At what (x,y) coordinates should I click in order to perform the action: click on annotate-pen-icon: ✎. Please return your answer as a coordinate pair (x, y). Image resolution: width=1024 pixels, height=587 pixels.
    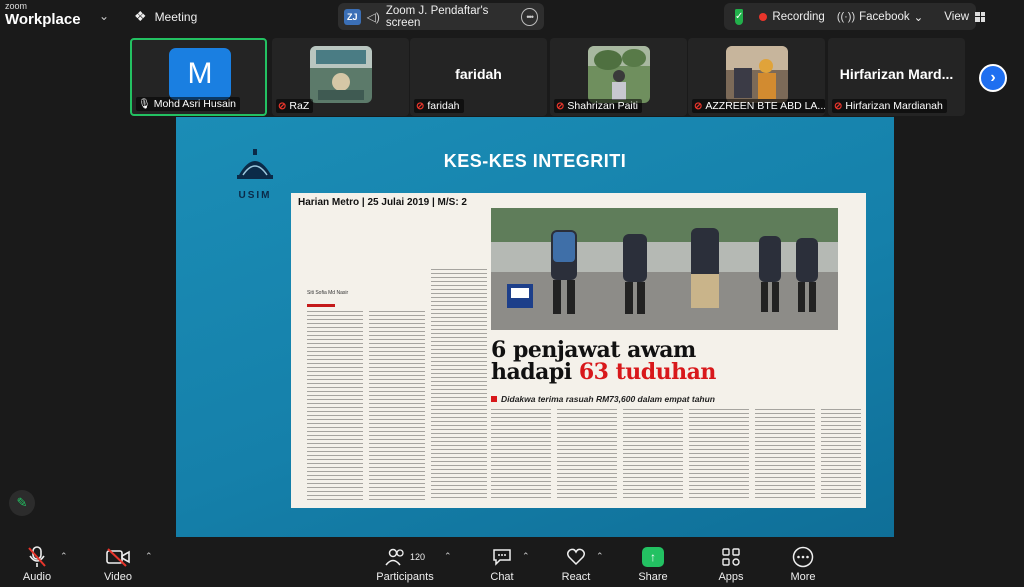
    Looking at the image, I should click on (22, 503).